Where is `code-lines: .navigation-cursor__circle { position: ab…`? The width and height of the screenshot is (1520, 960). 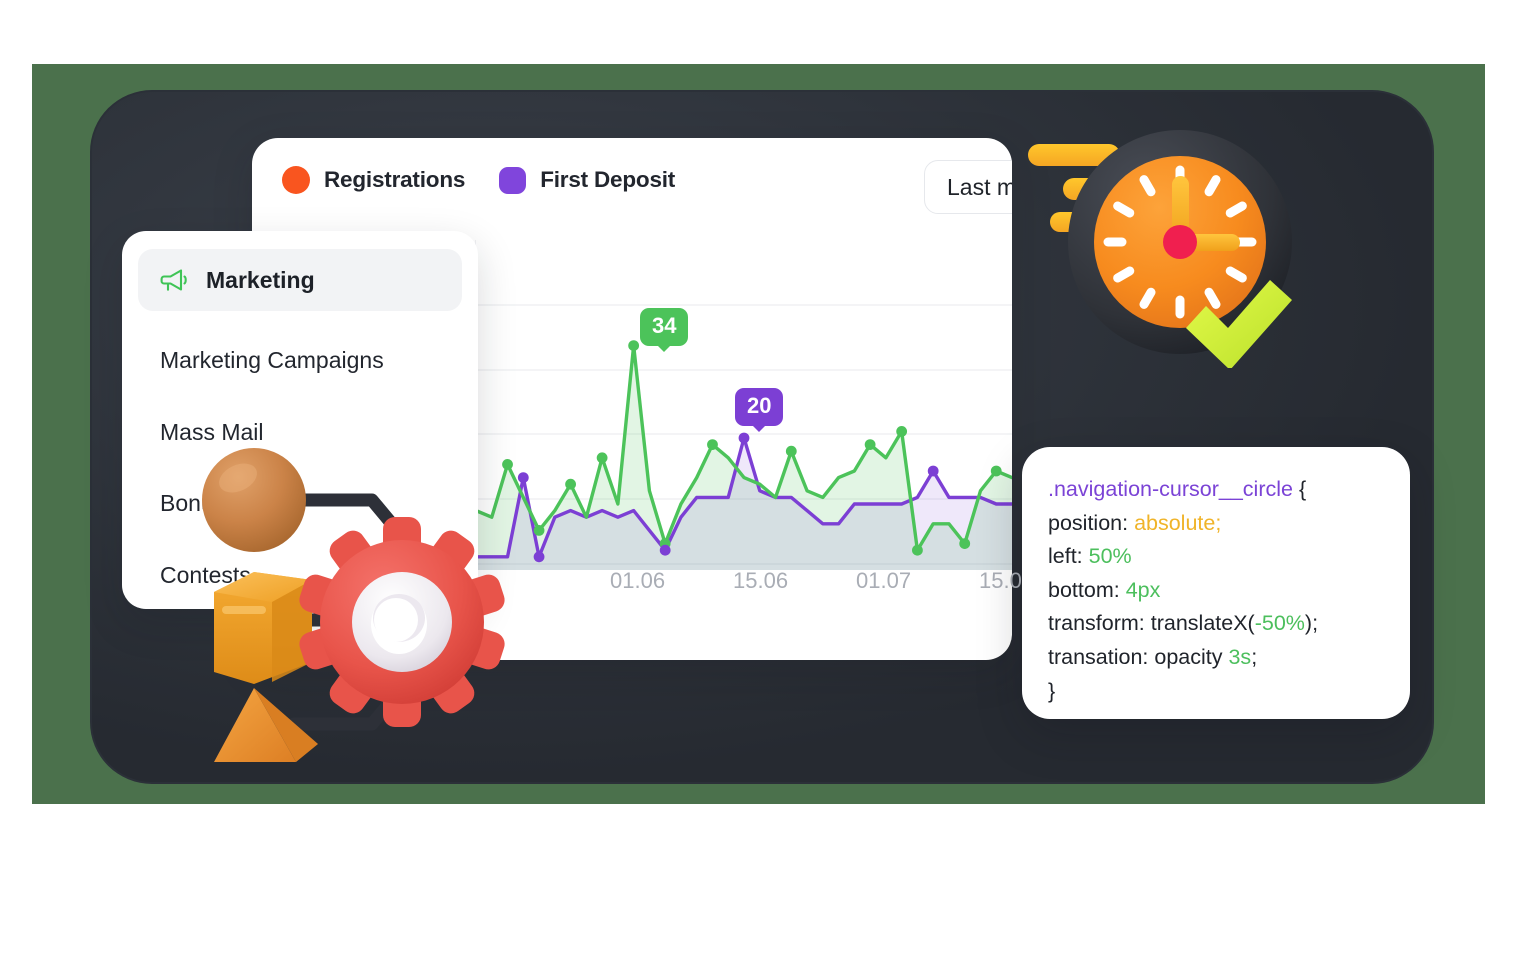 code-lines: .navigation-cursor__circle { position: ab… is located at coordinates (1229, 590).